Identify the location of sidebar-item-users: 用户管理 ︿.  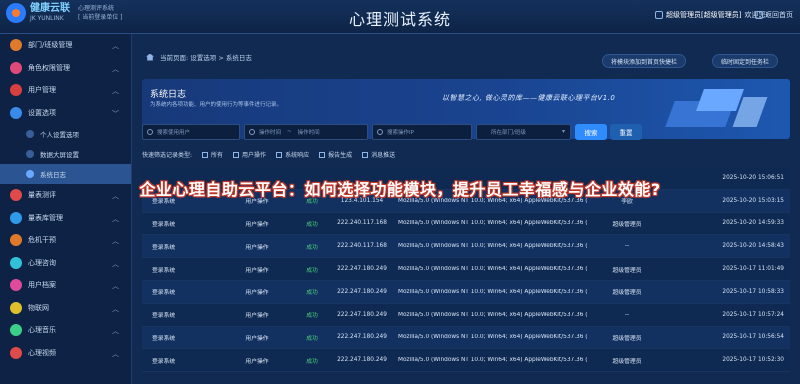
(65, 90).